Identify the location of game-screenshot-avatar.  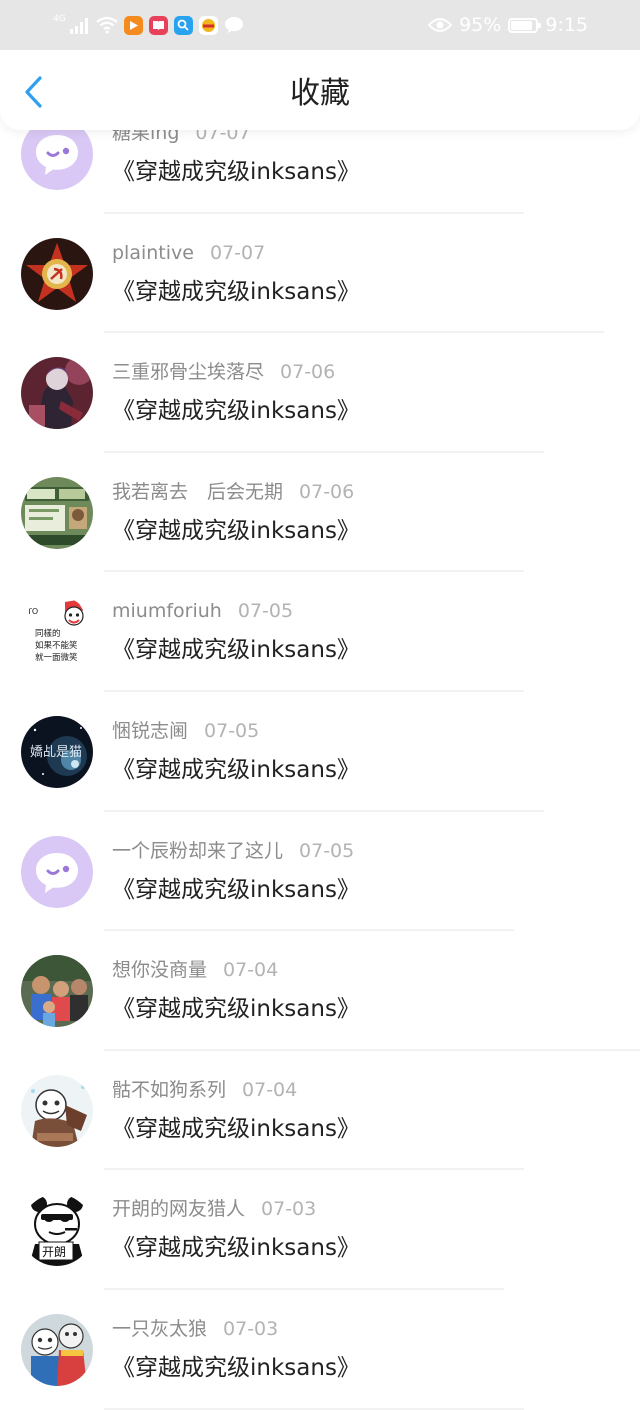
(57, 512).